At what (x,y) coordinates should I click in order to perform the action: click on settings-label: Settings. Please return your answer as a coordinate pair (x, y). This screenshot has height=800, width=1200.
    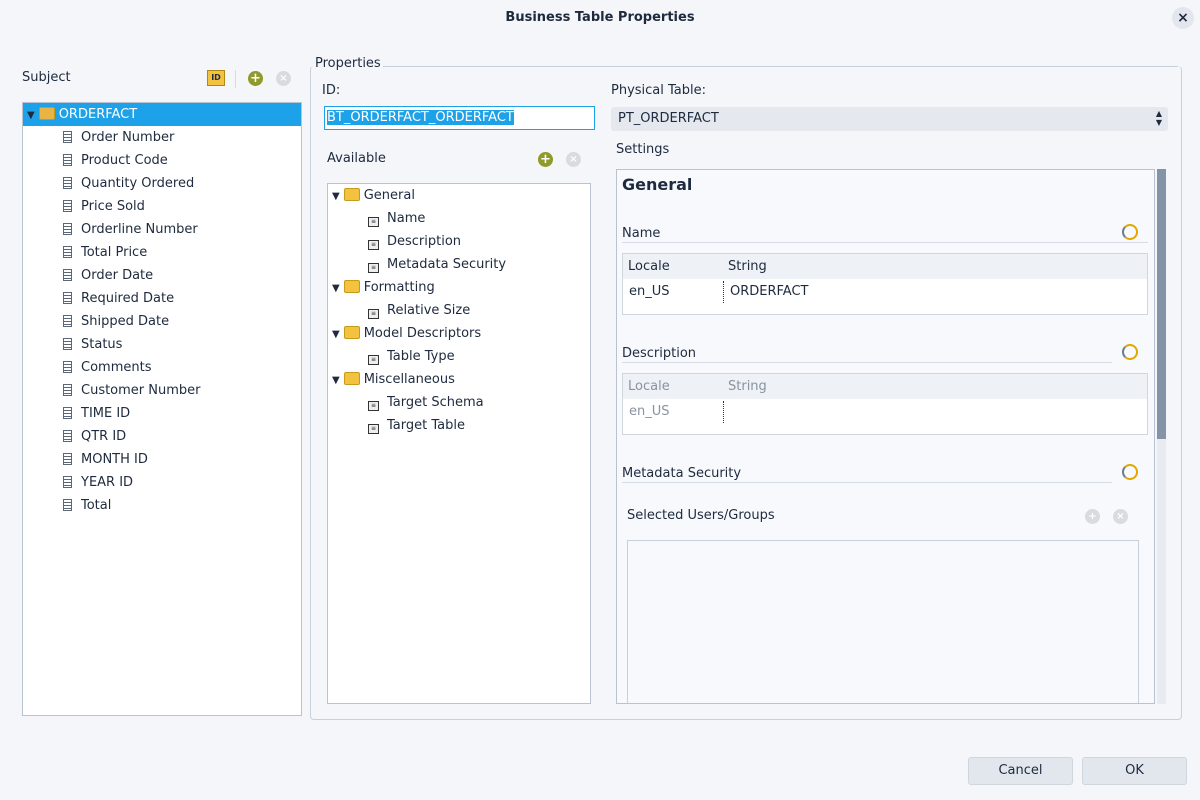
    Looking at the image, I should click on (643, 149).